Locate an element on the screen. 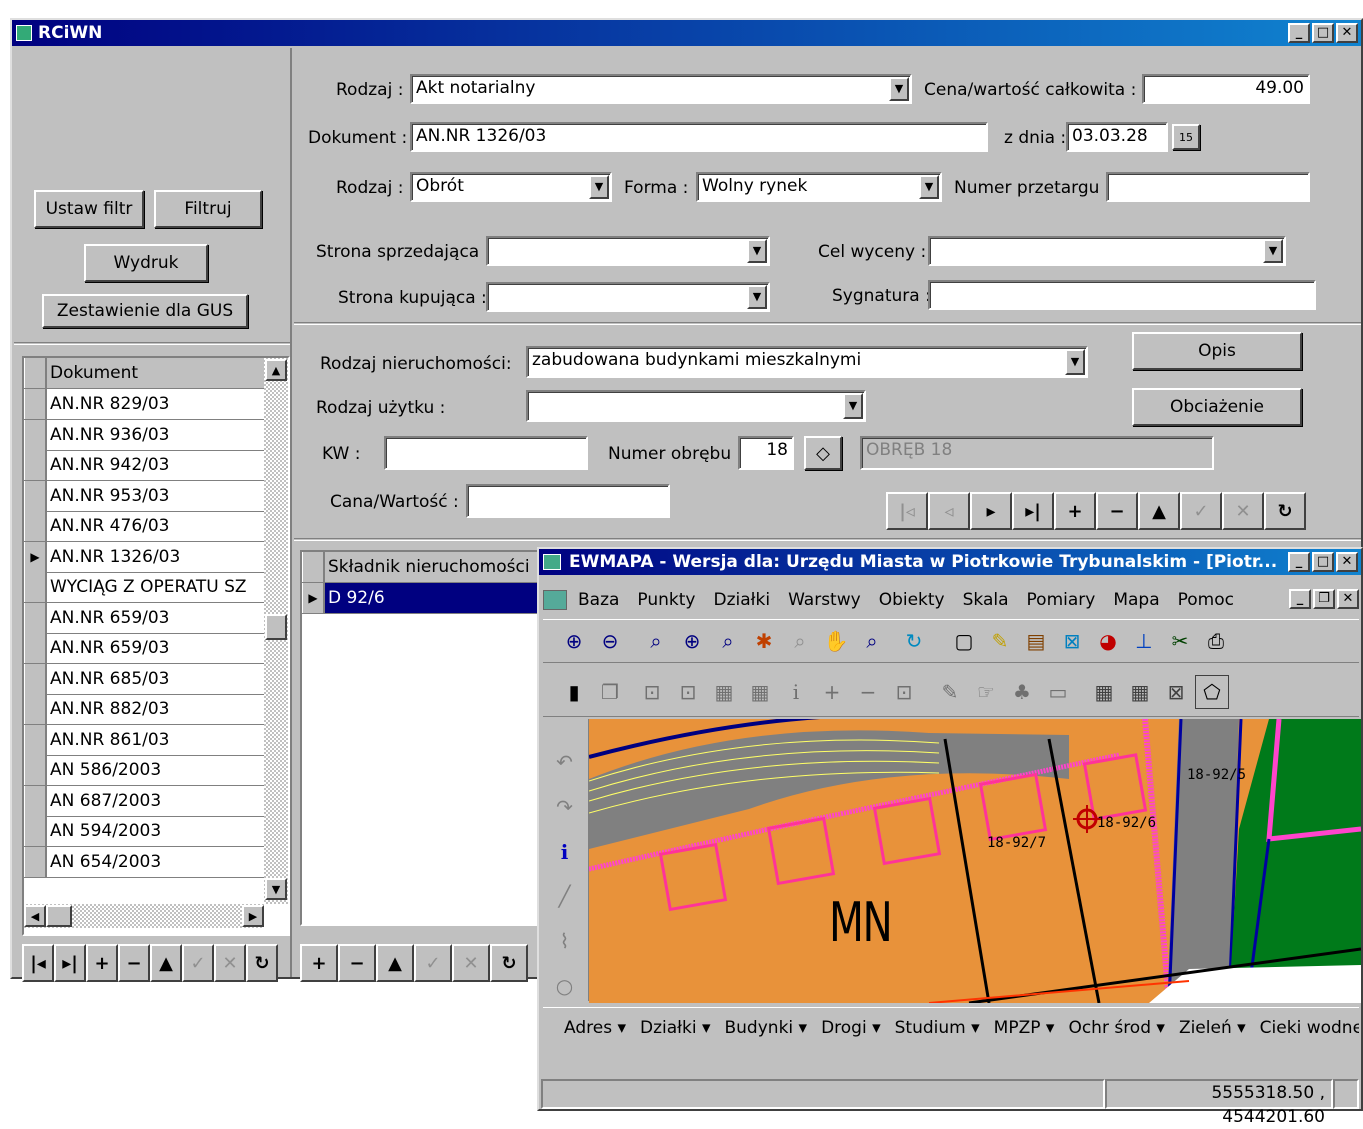 The width and height of the screenshot is (1363, 1129). menu-item-warstwy: Warstwy is located at coordinates (824, 600).